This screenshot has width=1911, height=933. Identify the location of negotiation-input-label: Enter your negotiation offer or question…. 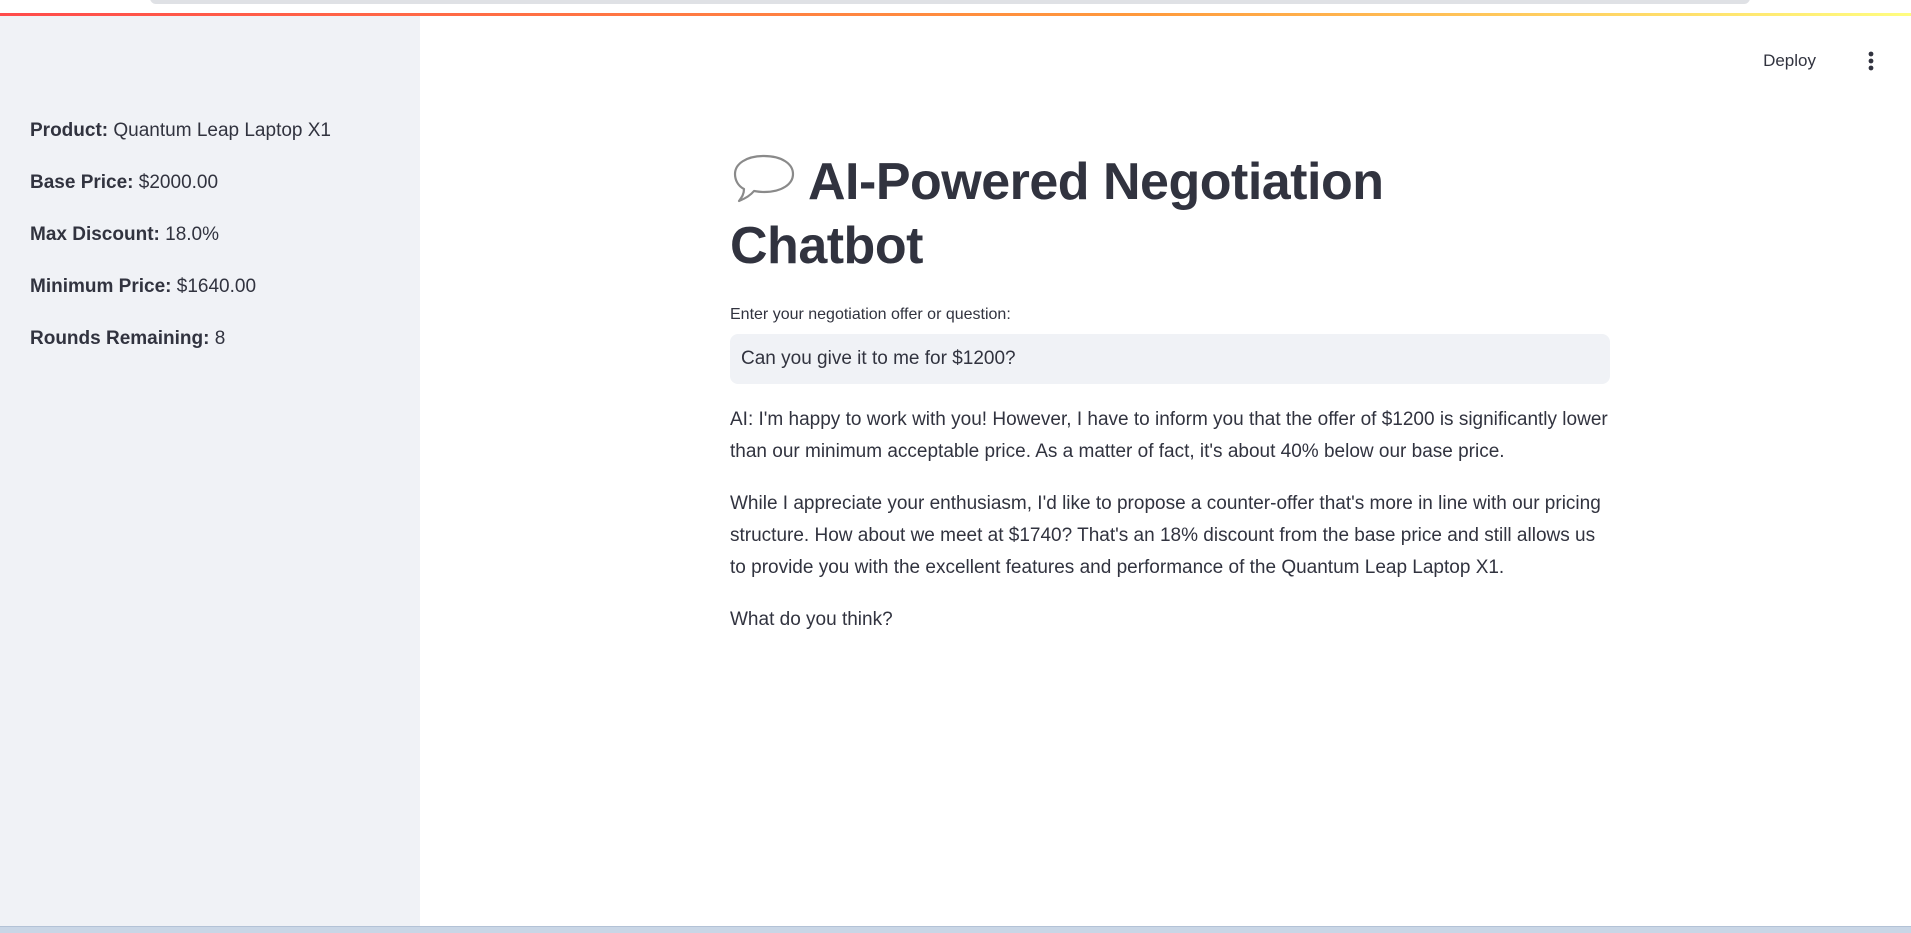
(870, 314).